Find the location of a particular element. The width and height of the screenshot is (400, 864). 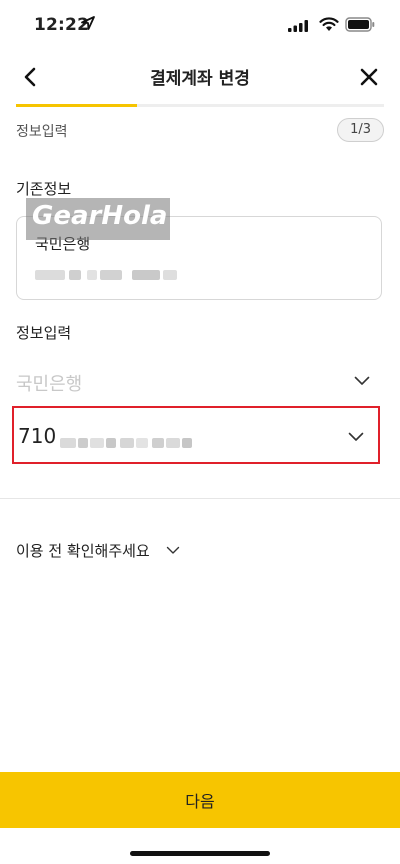

watermark-text: GearHola is located at coordinates (100, 216).